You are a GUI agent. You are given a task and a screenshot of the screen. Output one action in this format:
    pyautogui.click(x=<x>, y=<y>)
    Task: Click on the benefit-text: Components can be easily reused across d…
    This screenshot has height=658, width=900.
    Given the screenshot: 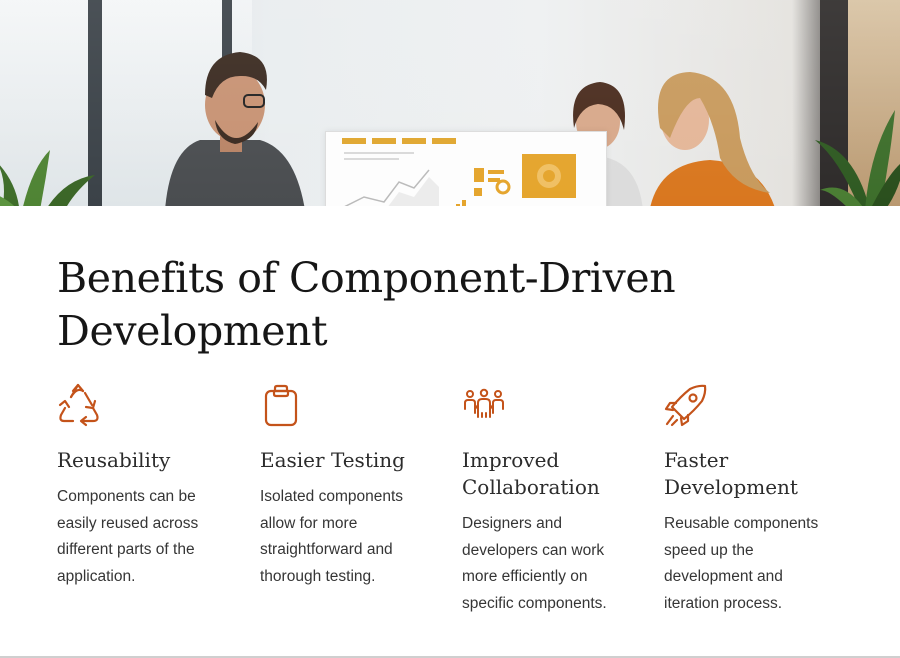 What is the action you would take?
    pyautogui.click(x=128, y=536)
    